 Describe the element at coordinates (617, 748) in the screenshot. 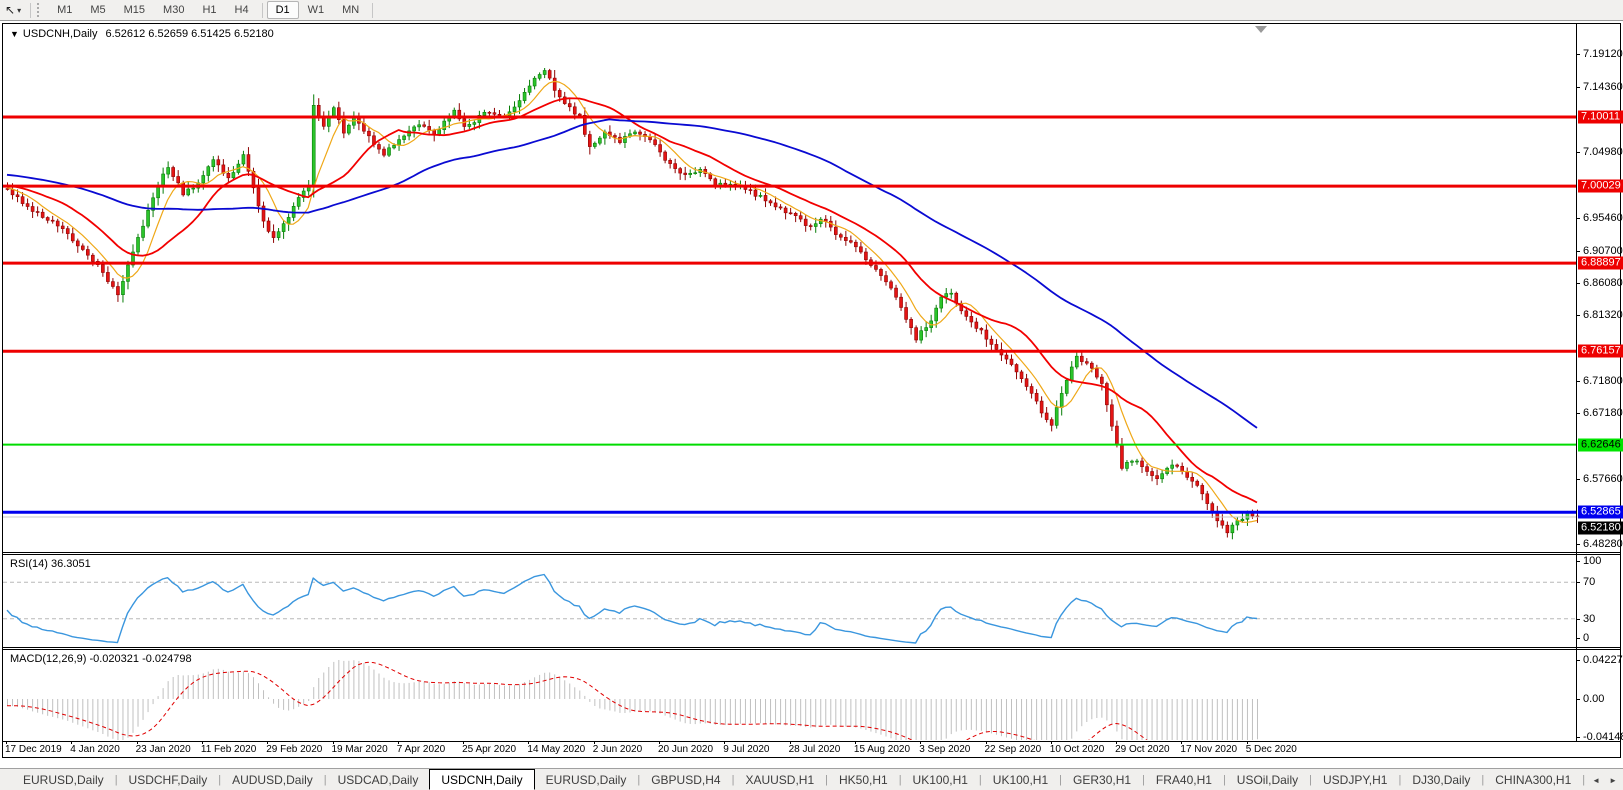

I see `time-axis-label: 2 Jun 2020` at that location.